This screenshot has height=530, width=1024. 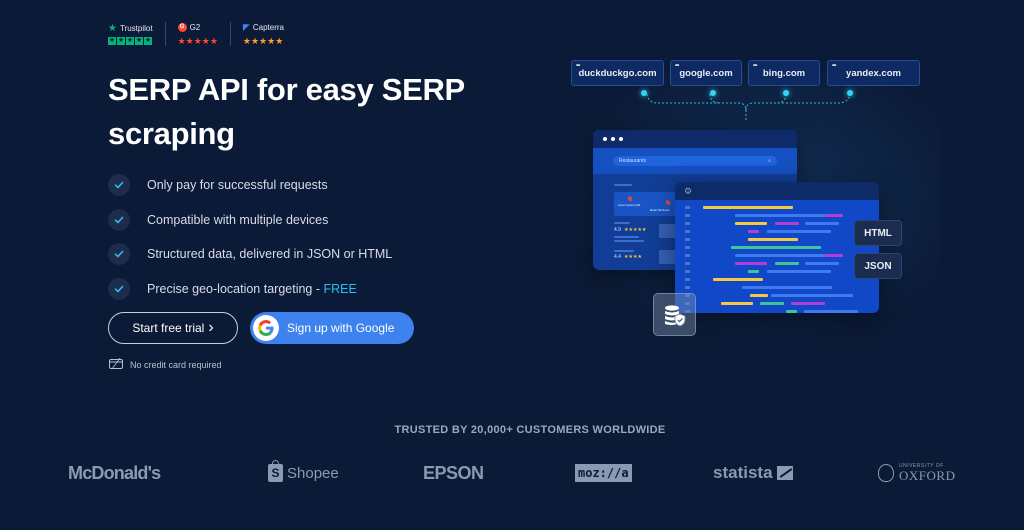 I want to click on statista-text: statista, so click(x=743, y=472).